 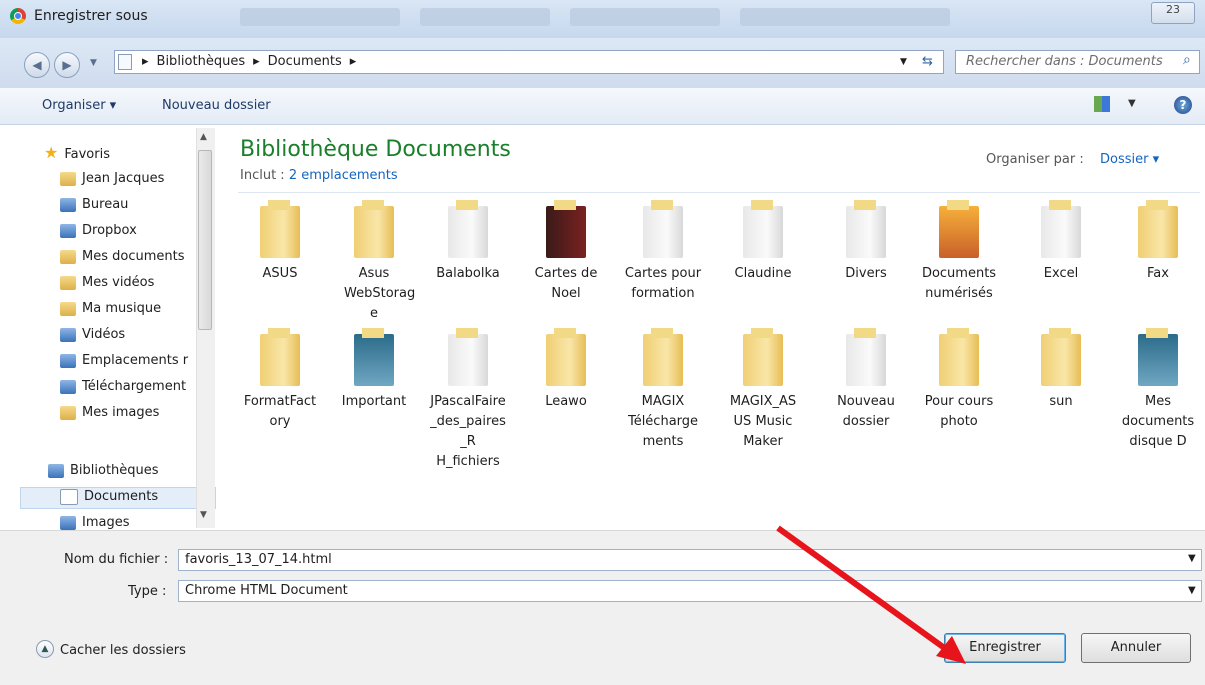 I want to click on close-button: 23, so click(x=1173, y=13).